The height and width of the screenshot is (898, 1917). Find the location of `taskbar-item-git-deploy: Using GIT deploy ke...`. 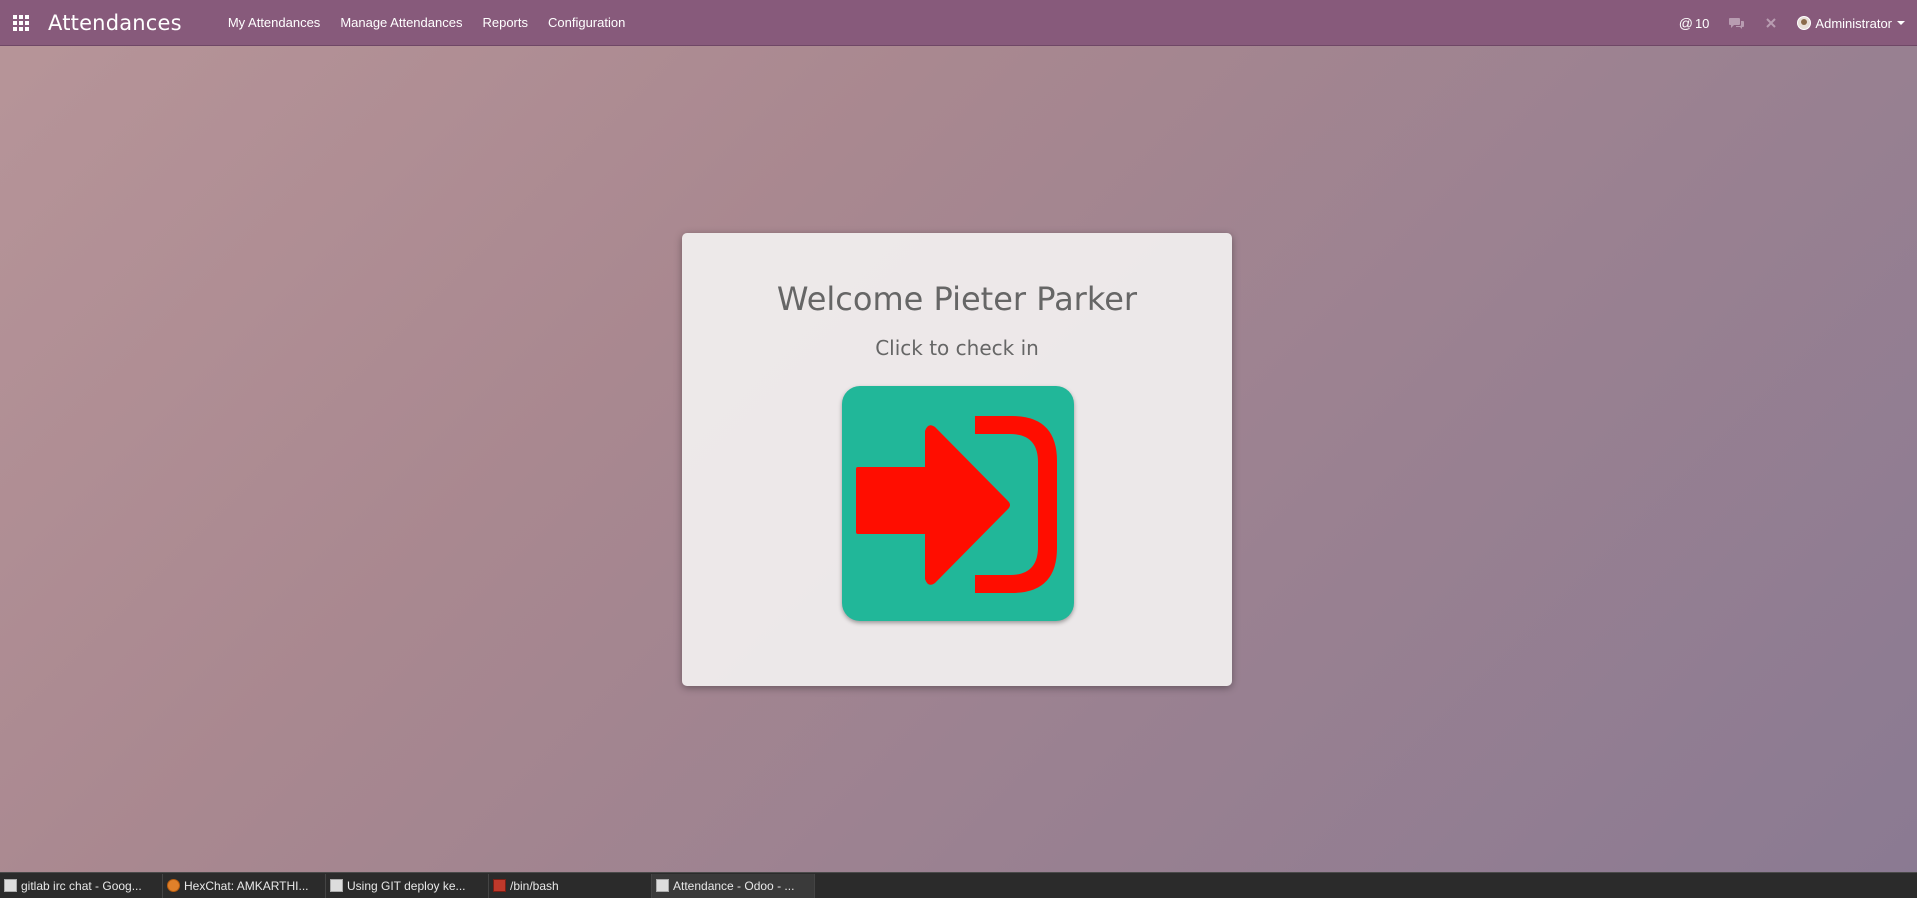

taskbar-item-git-deploy: Using GIT deploy ke... is located at coordinates (407, 885).